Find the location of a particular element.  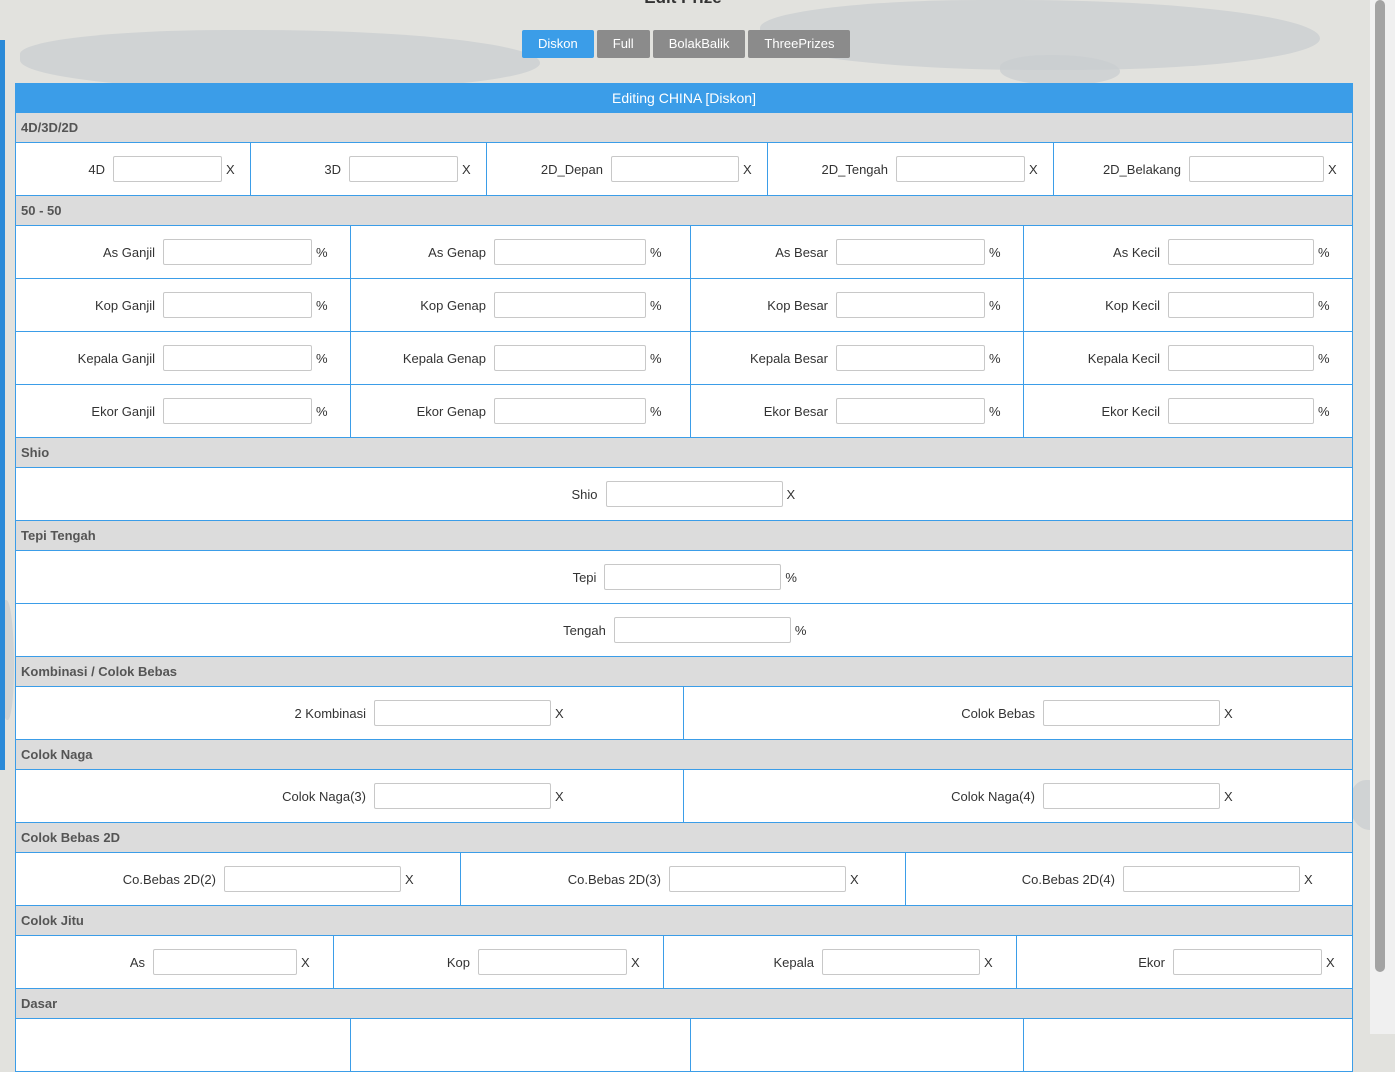

label-4d: 4D is located at coordinates (96, 169).